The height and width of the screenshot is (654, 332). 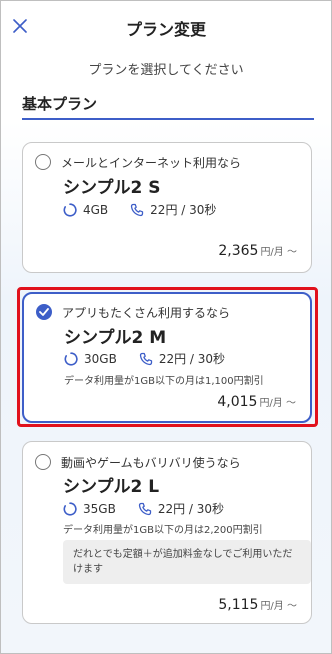 I want to click on plan-price-value: 4,015, so click(x=237, y=402).